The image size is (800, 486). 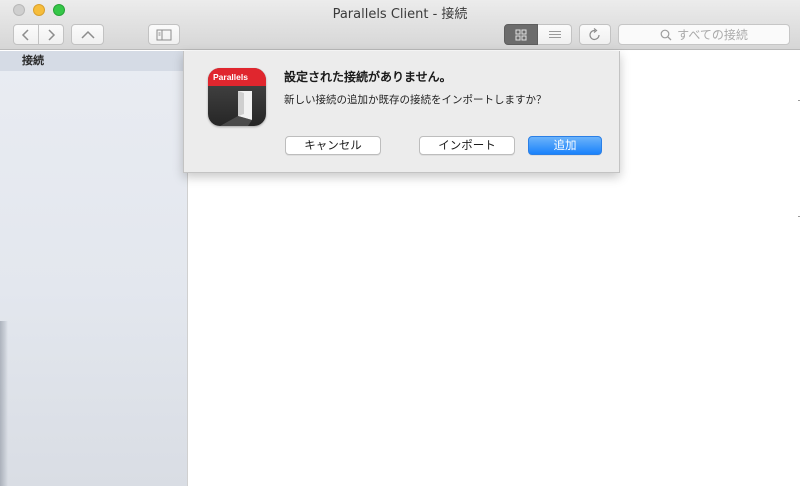 I want to click on sidebar-toggle-icon, so click(x=164, y=34).